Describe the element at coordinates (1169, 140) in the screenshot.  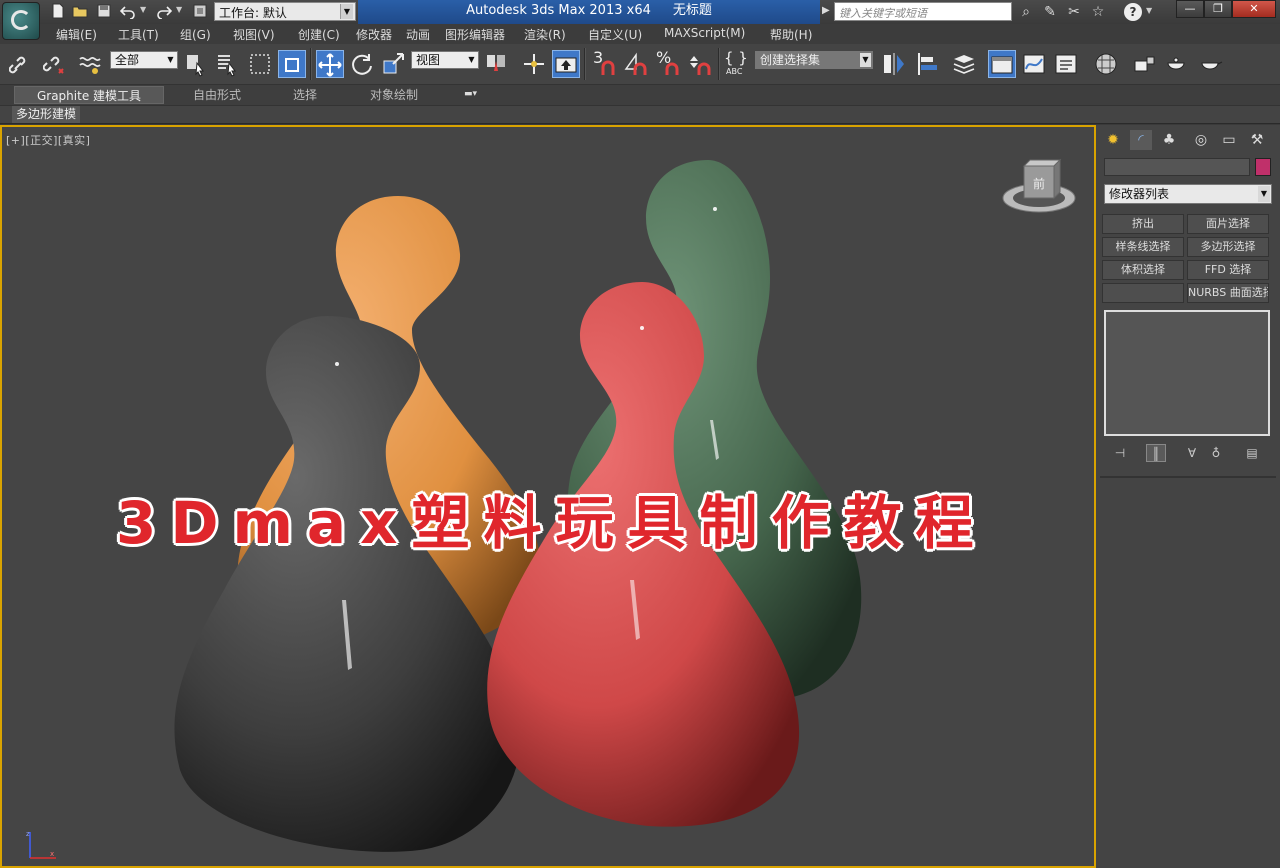
I see `hierarchy-panel-icon: ♣` at that location.